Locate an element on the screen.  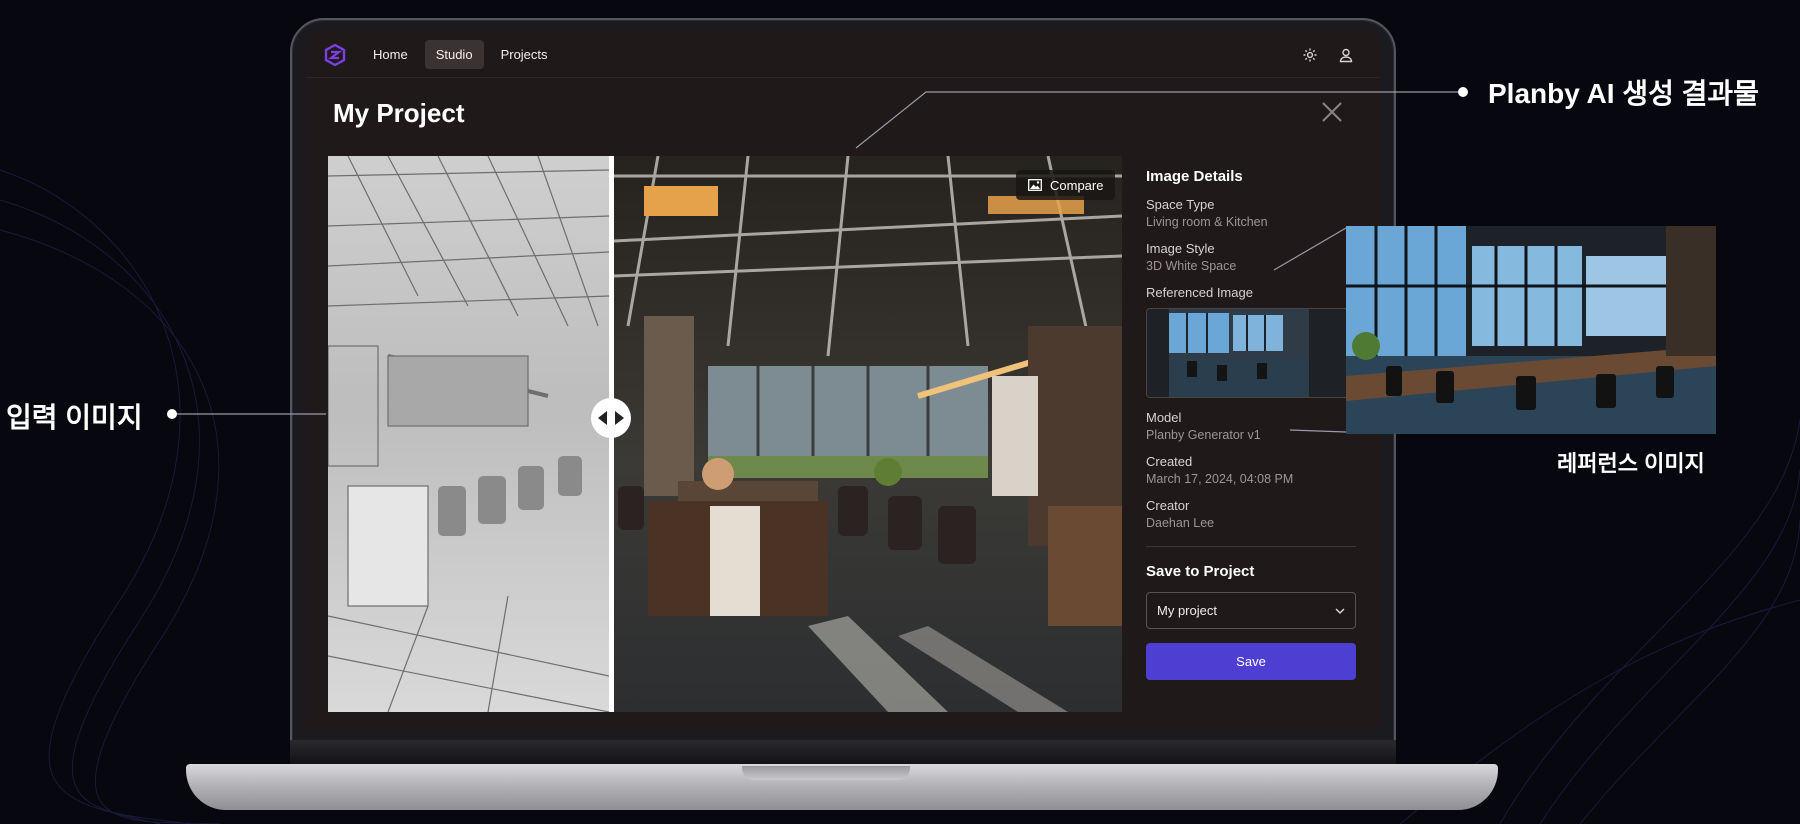
callout-dot-input is located at coordinates (172, 414).